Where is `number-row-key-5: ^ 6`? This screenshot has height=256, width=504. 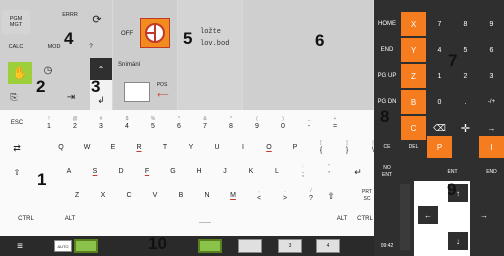
number-row-key-5: ^ 6 is located at coordinates (179, 123).